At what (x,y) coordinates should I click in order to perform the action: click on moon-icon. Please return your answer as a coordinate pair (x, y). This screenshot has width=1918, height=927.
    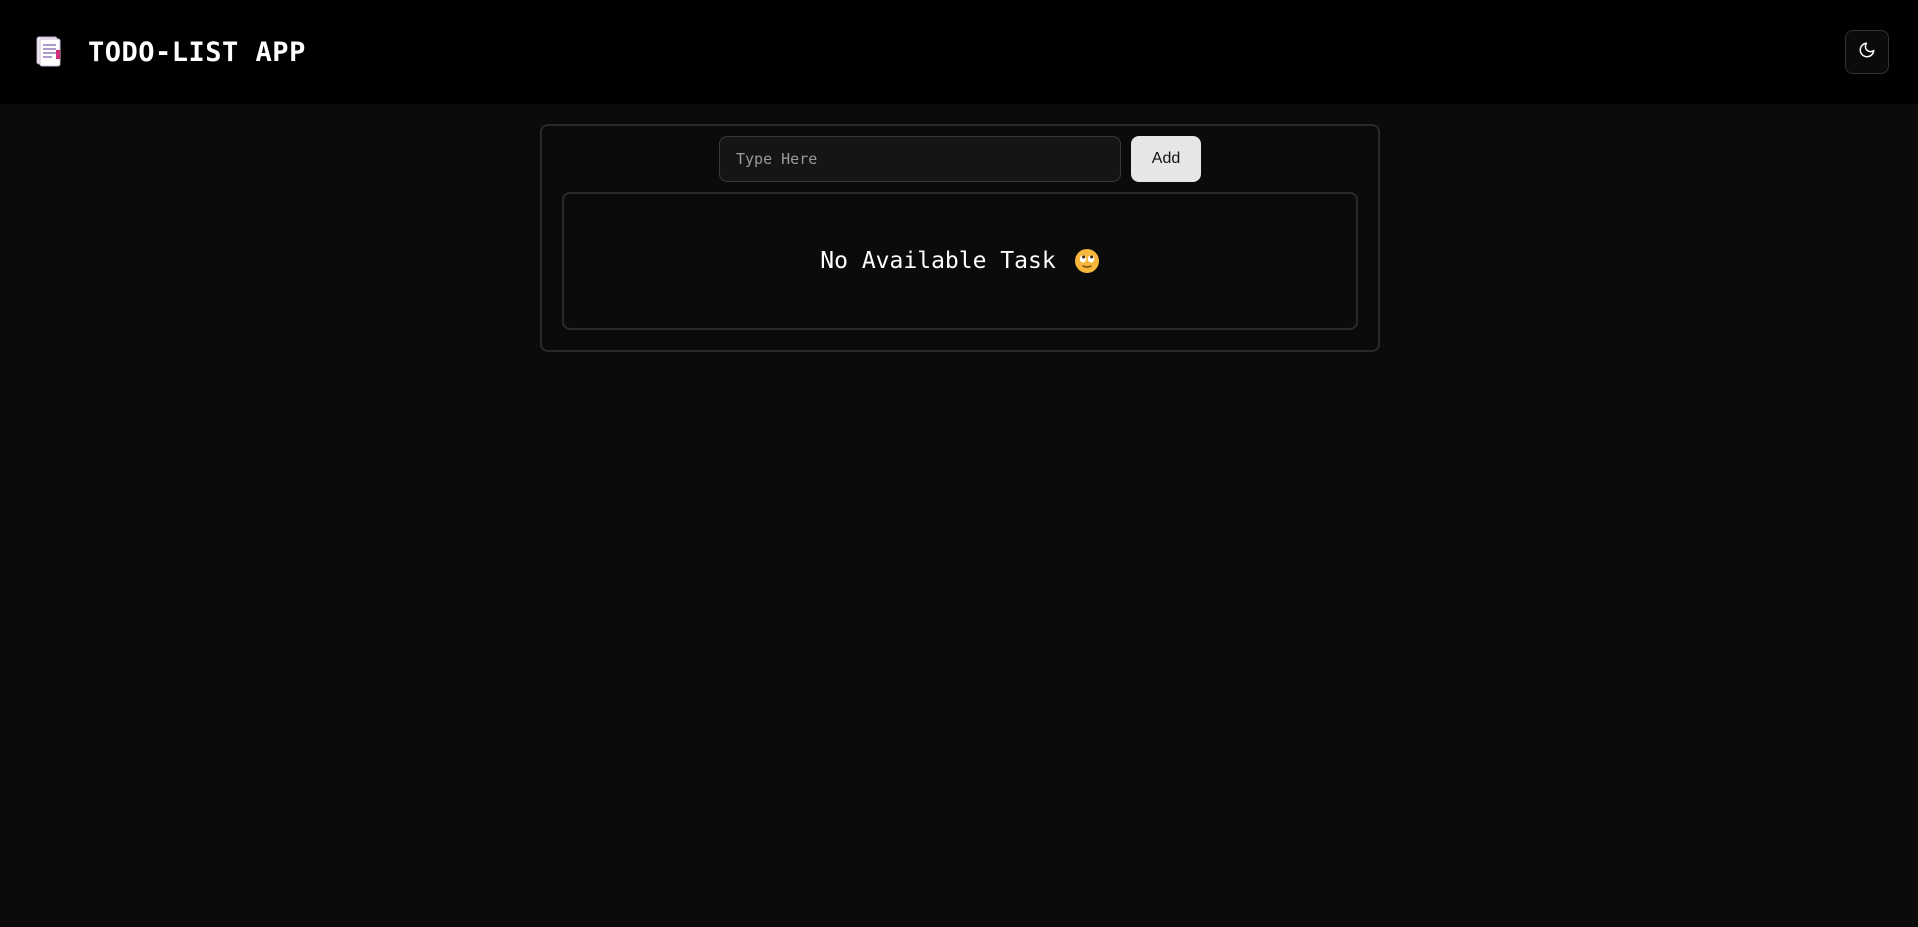
    Looking at the image, I should click on (1867, 52).